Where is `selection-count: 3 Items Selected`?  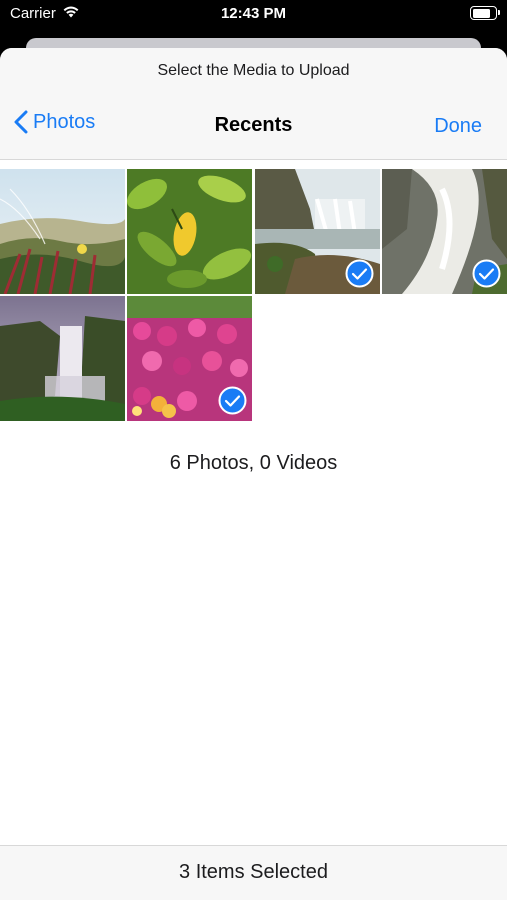 selection-count: 3 Items Selected is located at coordinates (253, 872).